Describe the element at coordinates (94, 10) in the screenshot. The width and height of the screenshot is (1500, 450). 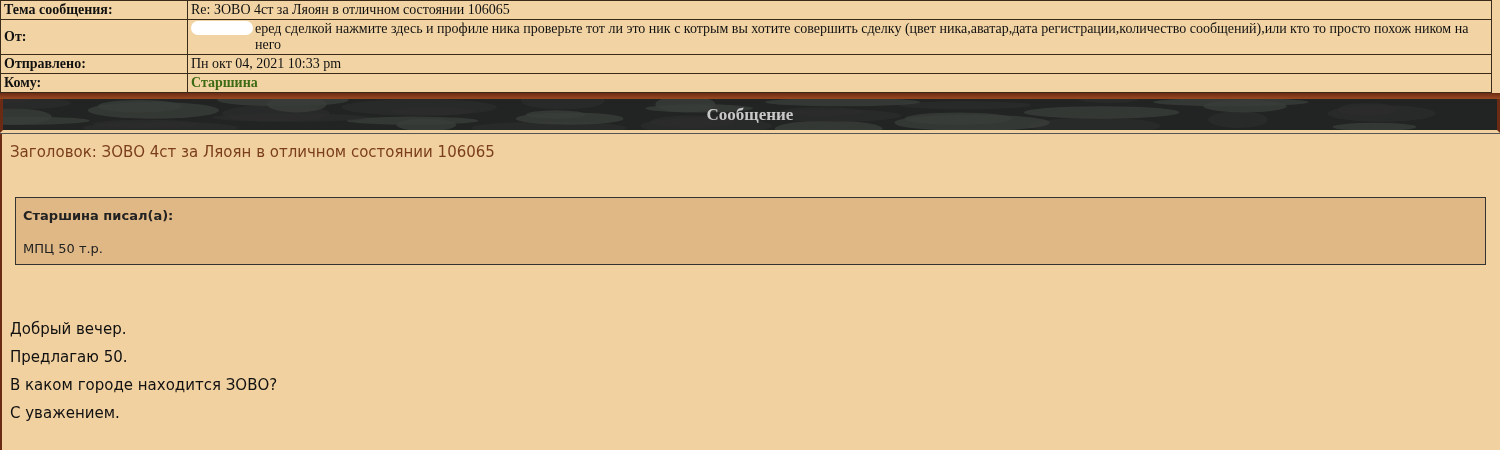
I see `field-label: Тема сообщения:` at that location.